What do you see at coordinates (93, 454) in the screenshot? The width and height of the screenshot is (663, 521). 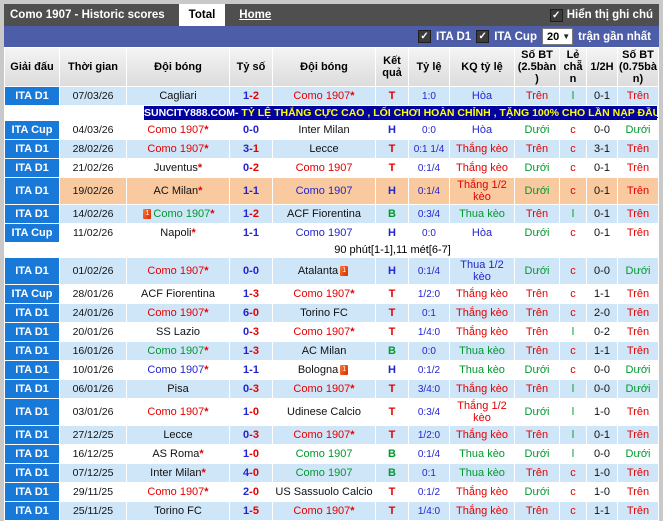 I see `date-cell: 16/12/25` at bounding box center [93, 454].